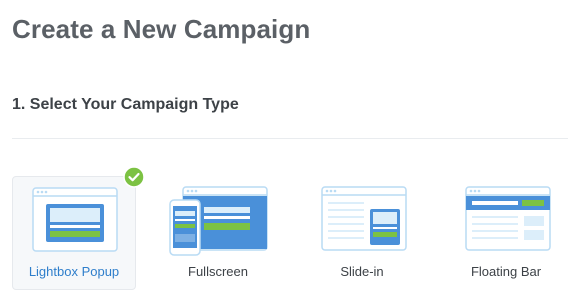 The width and height of the screenshot is (568, 303). What do you see at coordinates (218, 221) in the screenshot?
I see `fullscreen-icon` at bounding box center [218, 221].